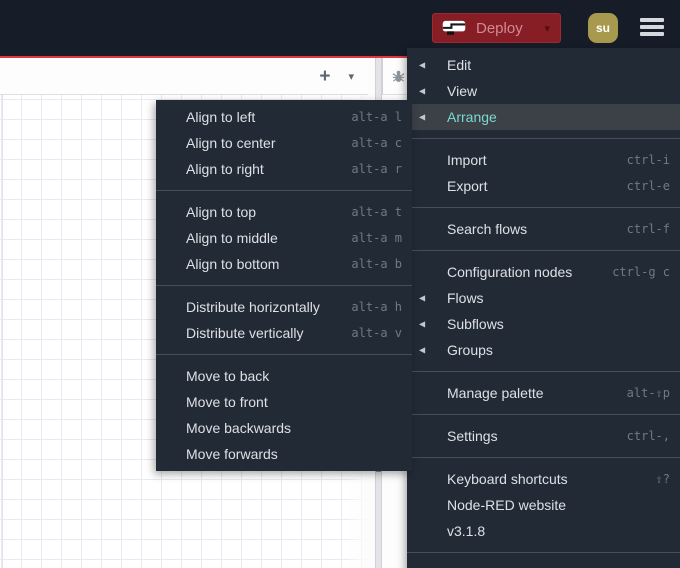 This screenshot has width=680, height=568. I want to click on menu-item-shortcut: ⇧?, so click(662, 479).